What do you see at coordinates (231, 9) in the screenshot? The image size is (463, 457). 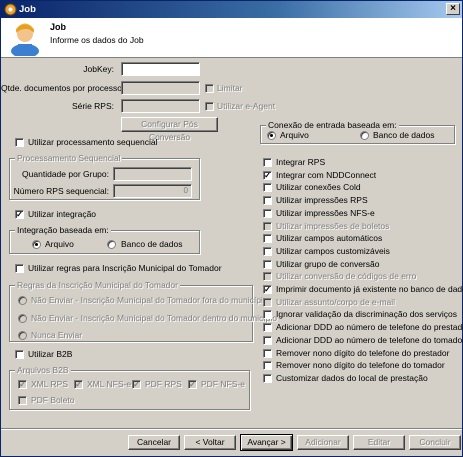 I see `title-bar: Job ×` at bounding box center [231, 9].